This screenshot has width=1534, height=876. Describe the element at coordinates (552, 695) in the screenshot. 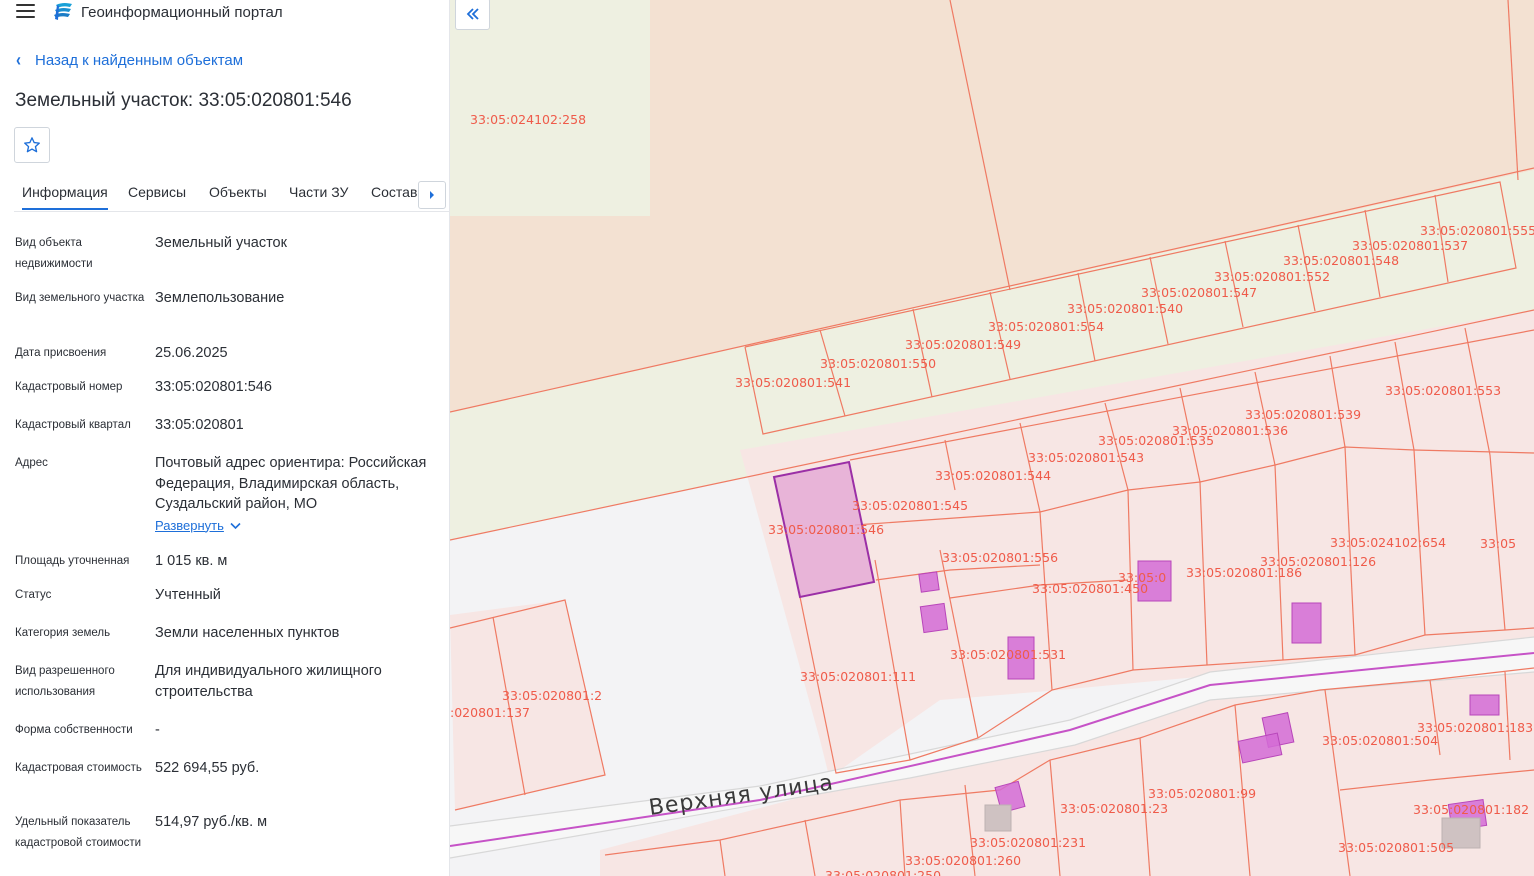

I see `parcel-label: 33:05:020801:2` at that location.